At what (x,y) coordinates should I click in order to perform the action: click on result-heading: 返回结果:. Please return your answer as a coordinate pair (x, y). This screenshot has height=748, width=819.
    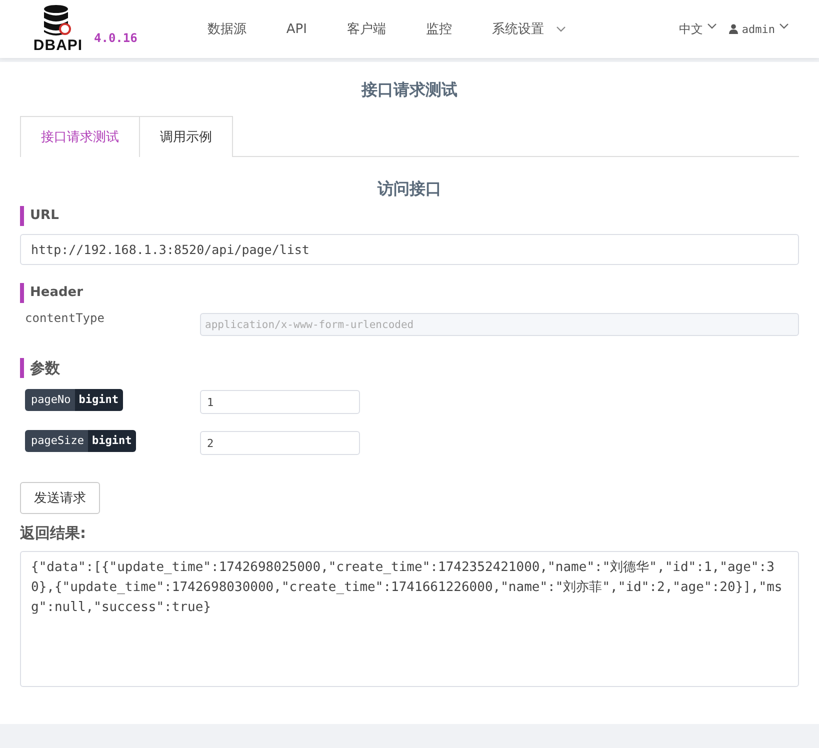
    Looking at the image, I should click on (53, 533).